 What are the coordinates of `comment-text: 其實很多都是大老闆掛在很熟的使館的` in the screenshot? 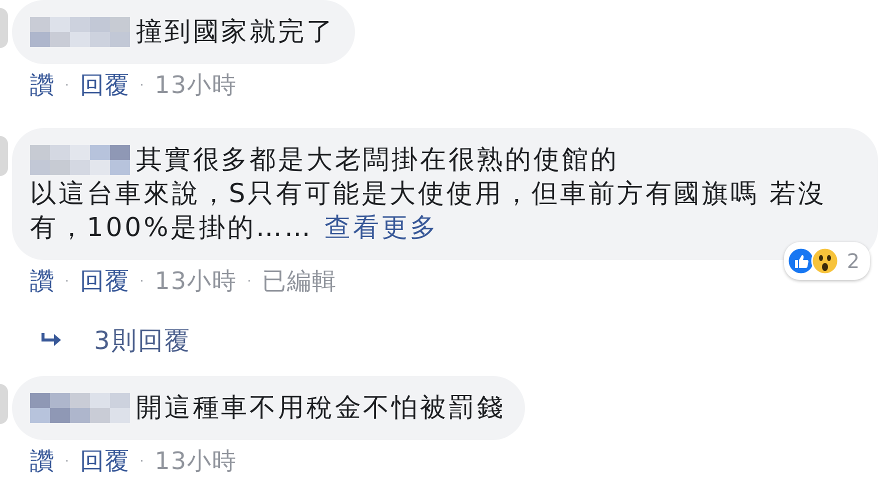 It's located at (377, 160).